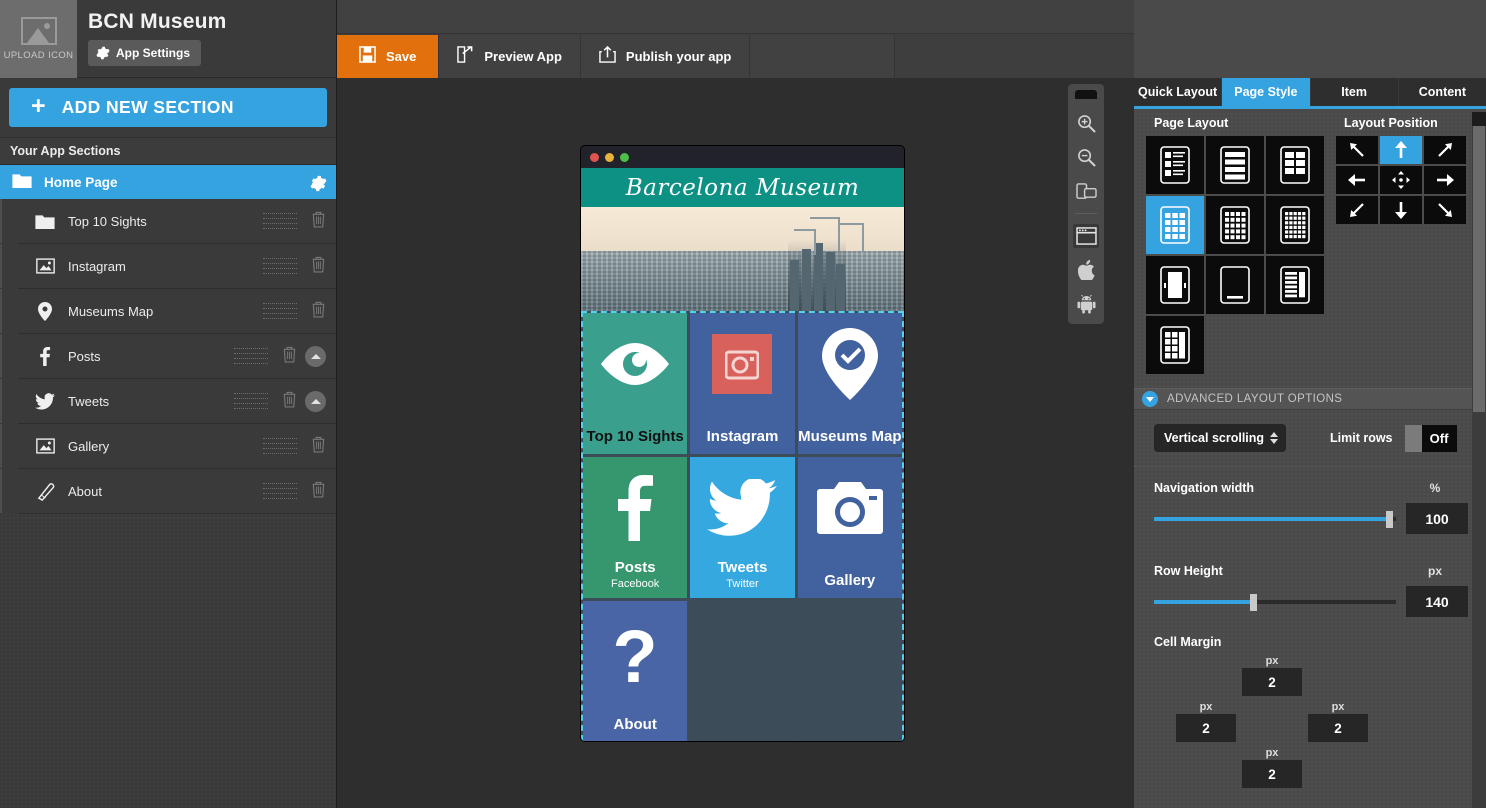  Describe the element at coordinates (1401, 150) in the screenshot. I see `align-top-center-button` at that location.